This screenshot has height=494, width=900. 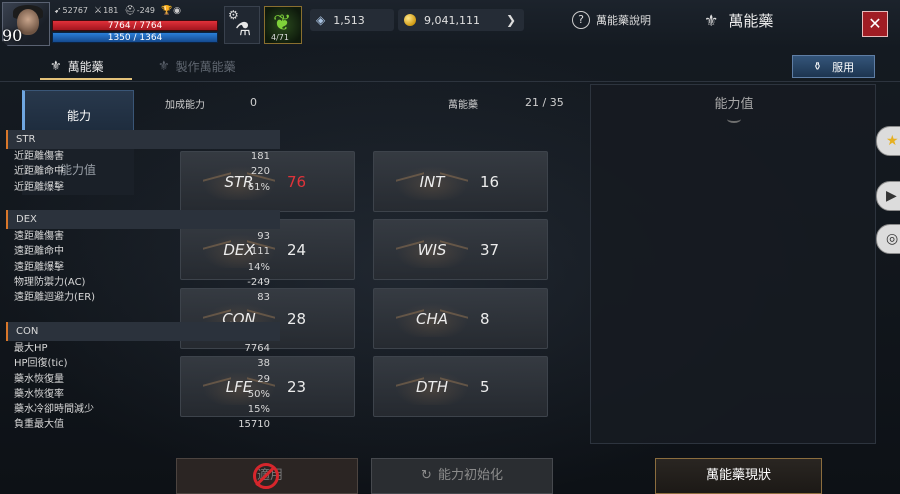 What do you see at coordinates (143, 409) in the screenshot?
I see `list-item: 藥水冷卻時間減少 15%` at bounding box center [143, 409].